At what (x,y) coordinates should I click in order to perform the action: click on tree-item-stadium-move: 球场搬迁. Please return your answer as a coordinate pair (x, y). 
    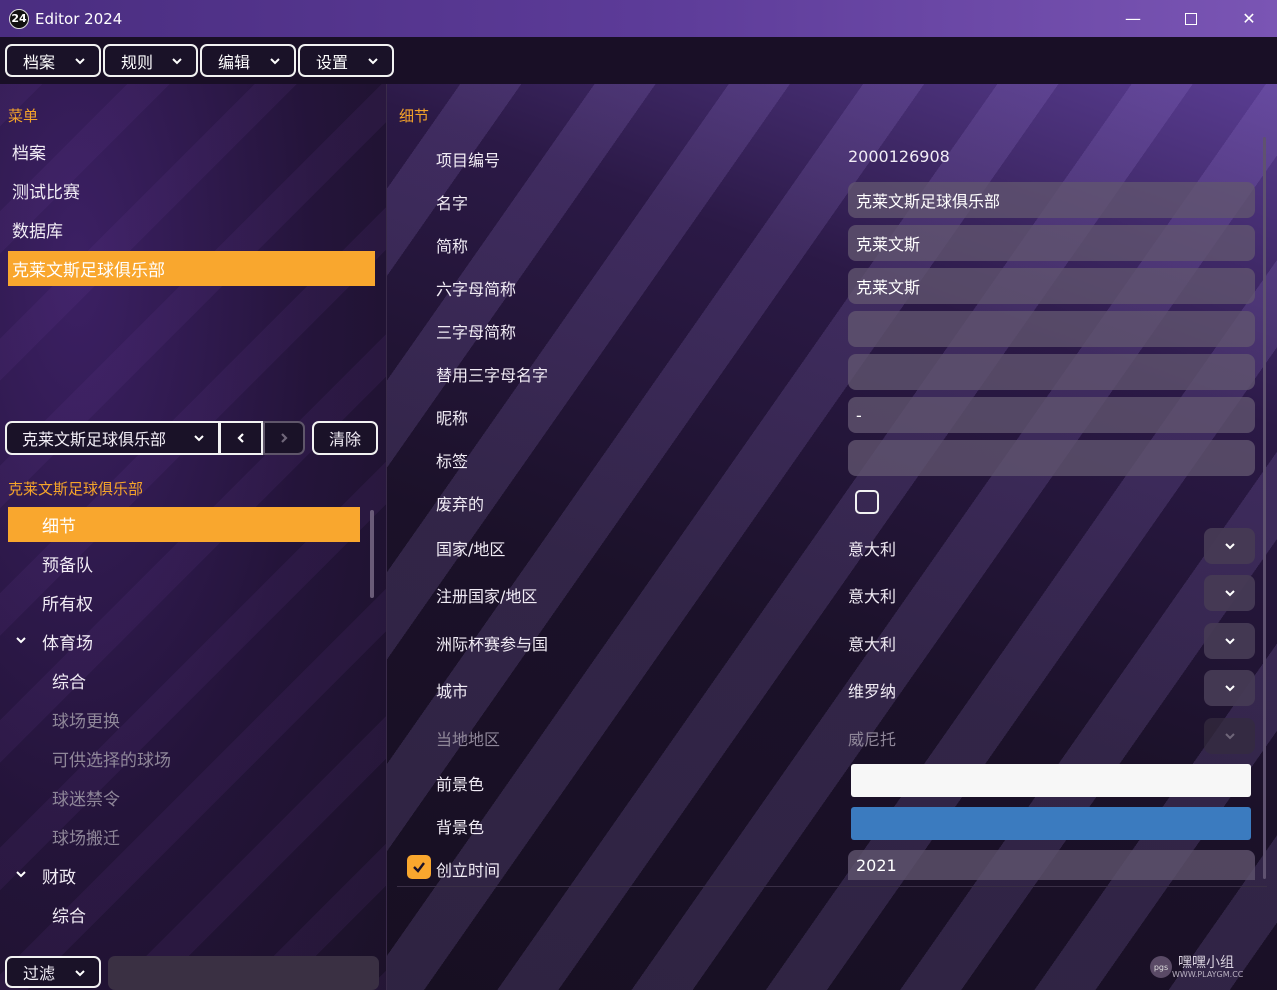
    Looking at the image, I should click on (86, 836).